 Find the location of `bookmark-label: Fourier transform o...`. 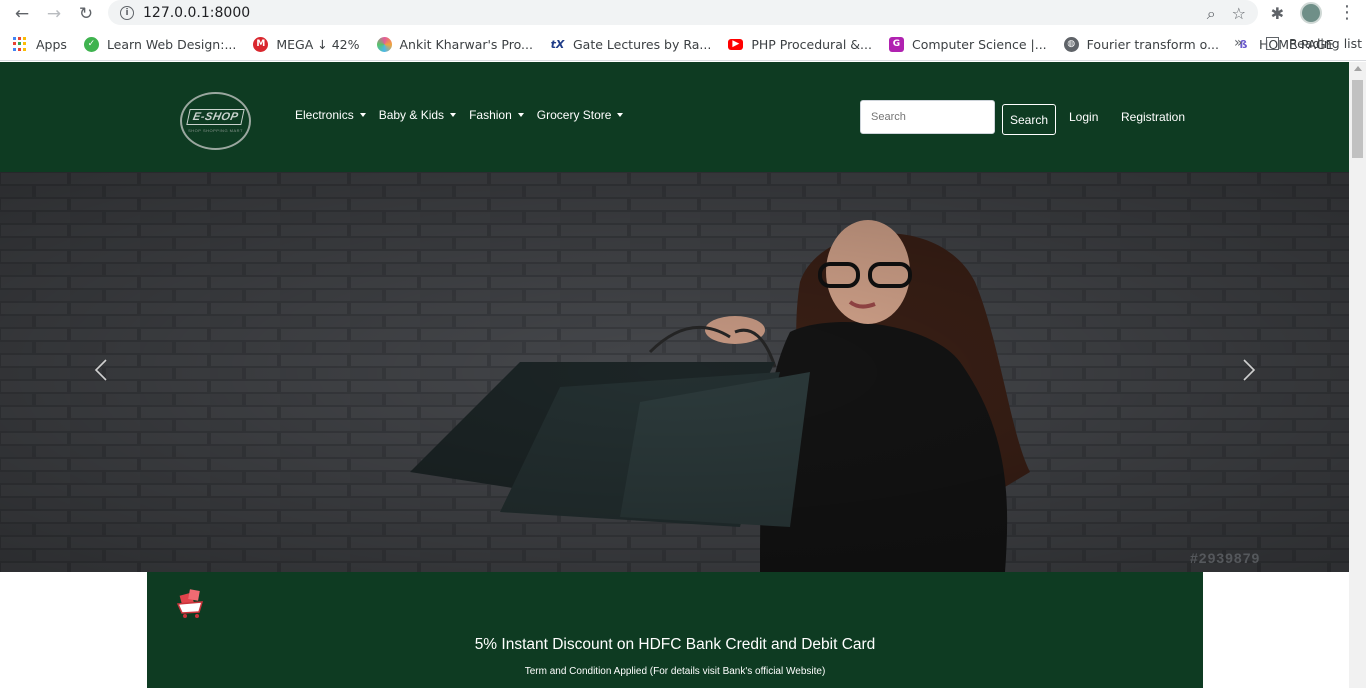

bookmark-label: Fourier transform o... is located at coordinates (1153, 44).